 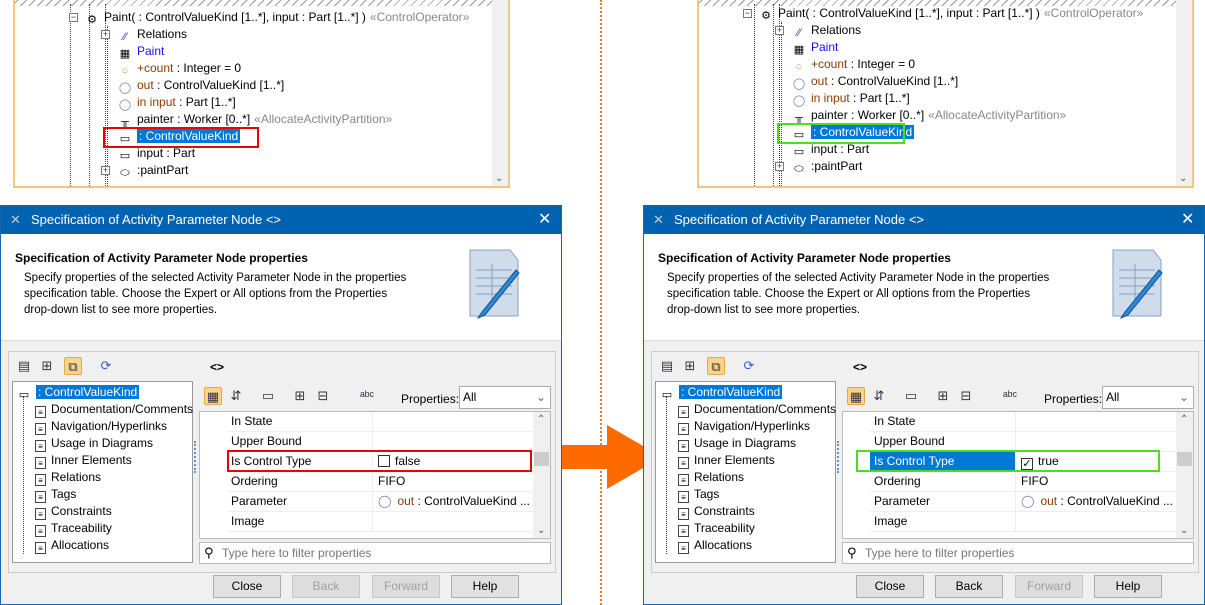 What do you see at coordinates (1148, 397) in the screenshot?
I see `properties-select: All ⌄` at bounding box center [1148, 397].